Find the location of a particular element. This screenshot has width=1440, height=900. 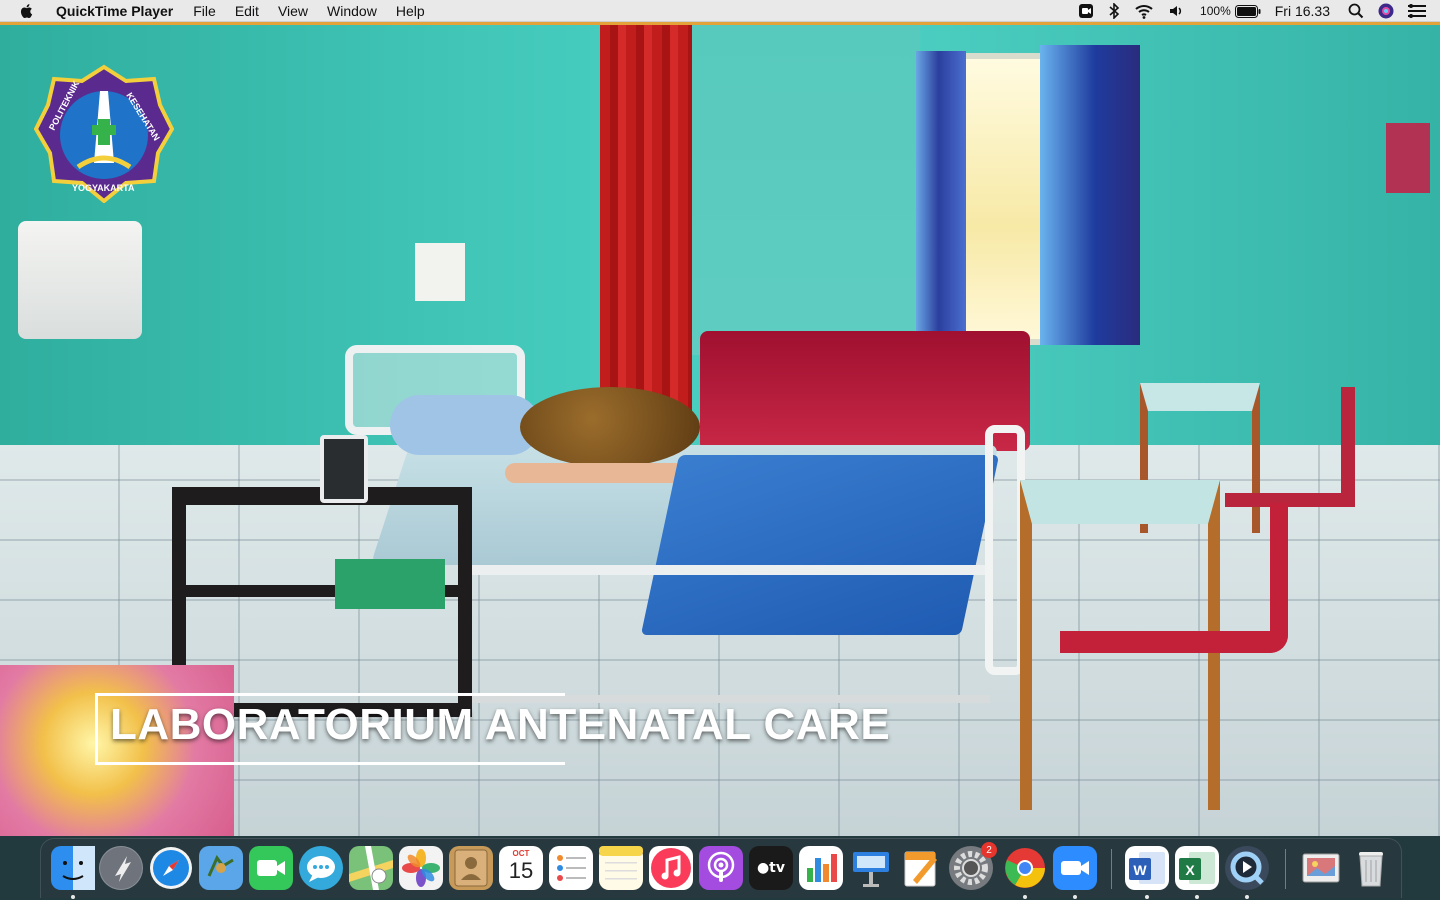

dock: OCT 15 ●tv 2 W X is located at coordinates (721, 868).